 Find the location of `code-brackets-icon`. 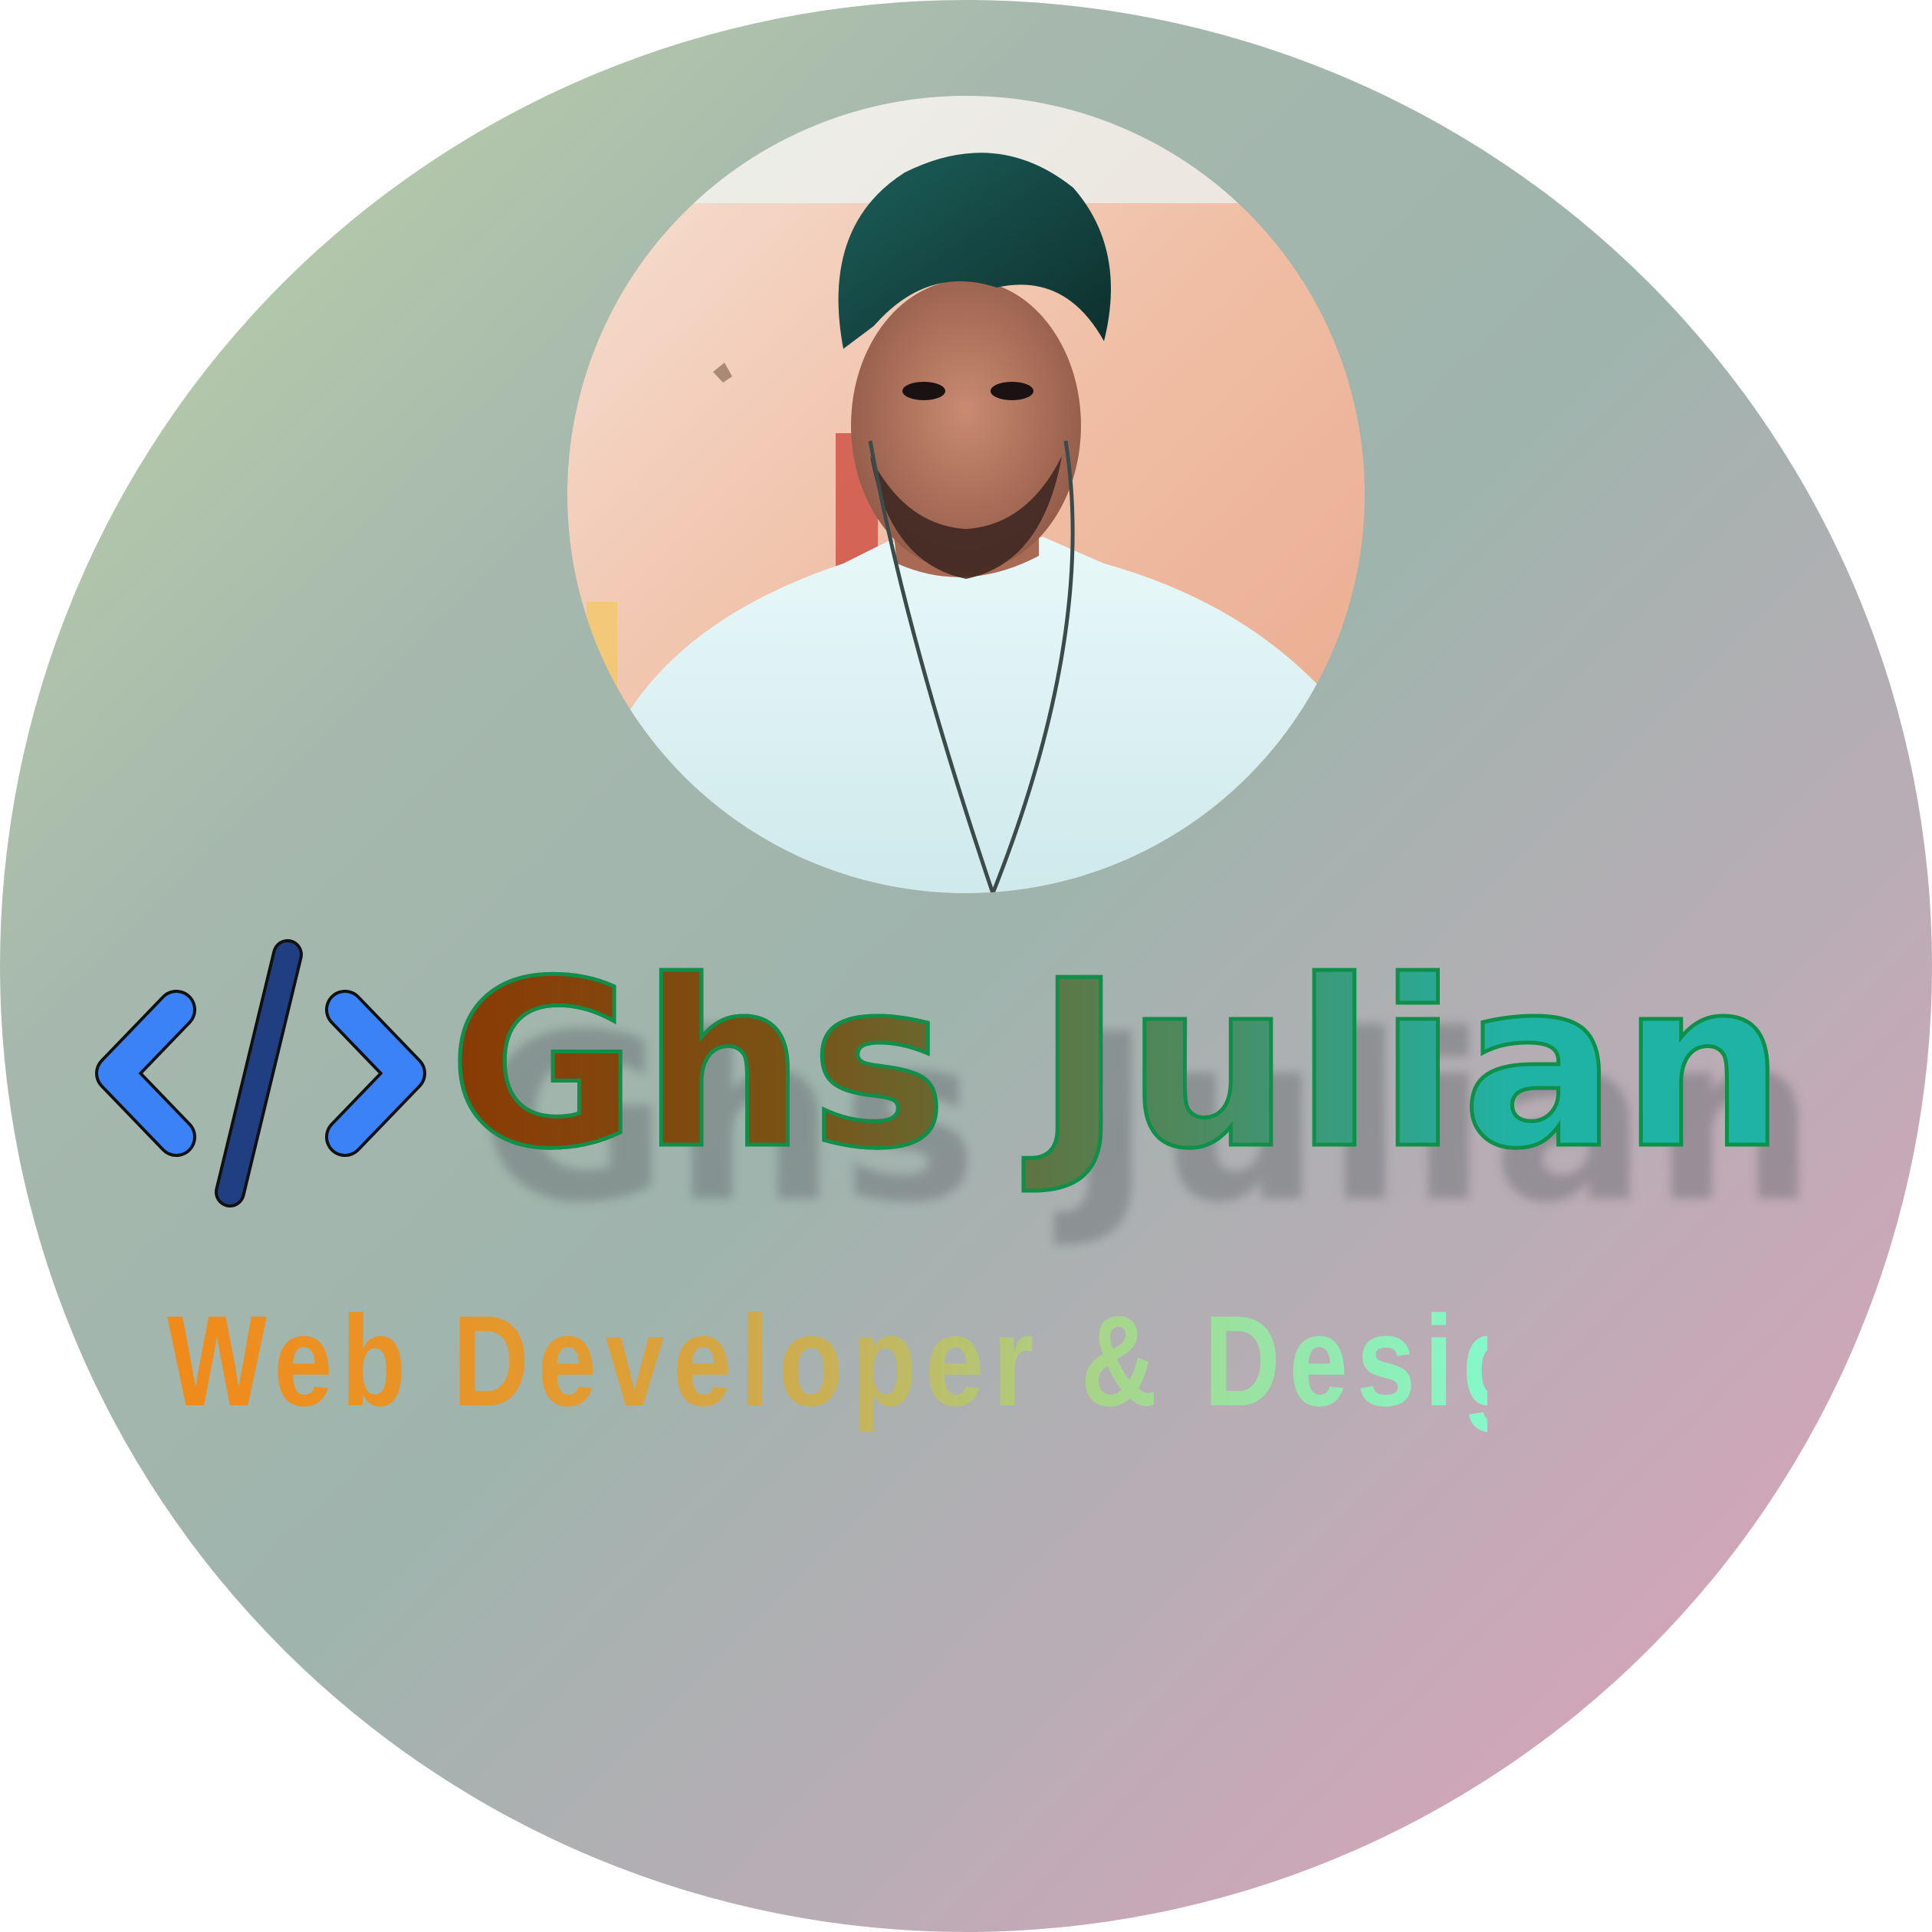

code-brackets-icon is located at coordinates (260, 1077).